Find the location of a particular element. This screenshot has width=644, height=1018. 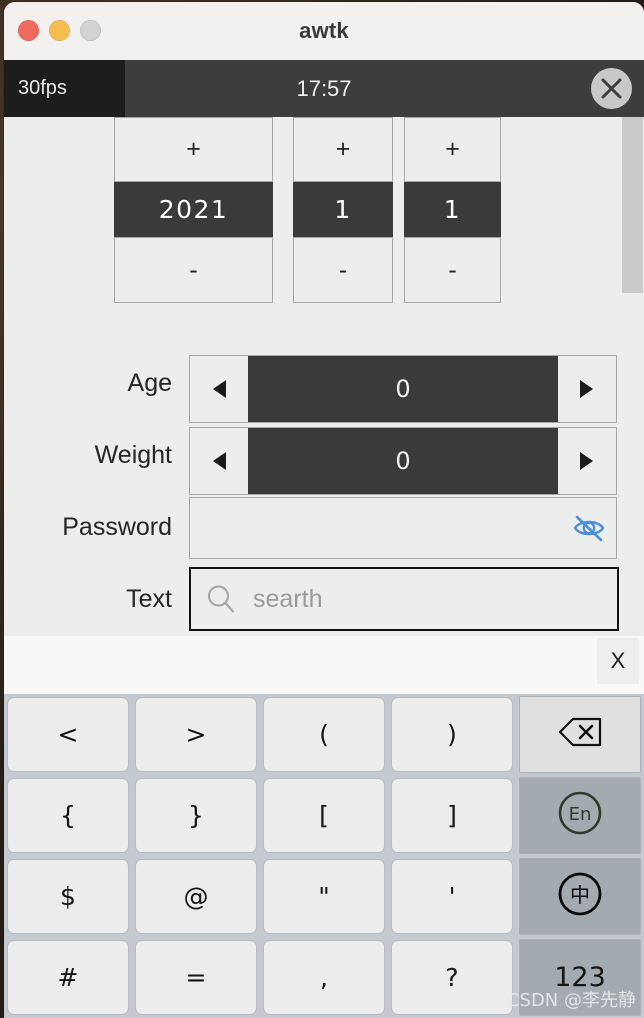

circle-zhong-icon: 中 is located at coordinates (580, 897).